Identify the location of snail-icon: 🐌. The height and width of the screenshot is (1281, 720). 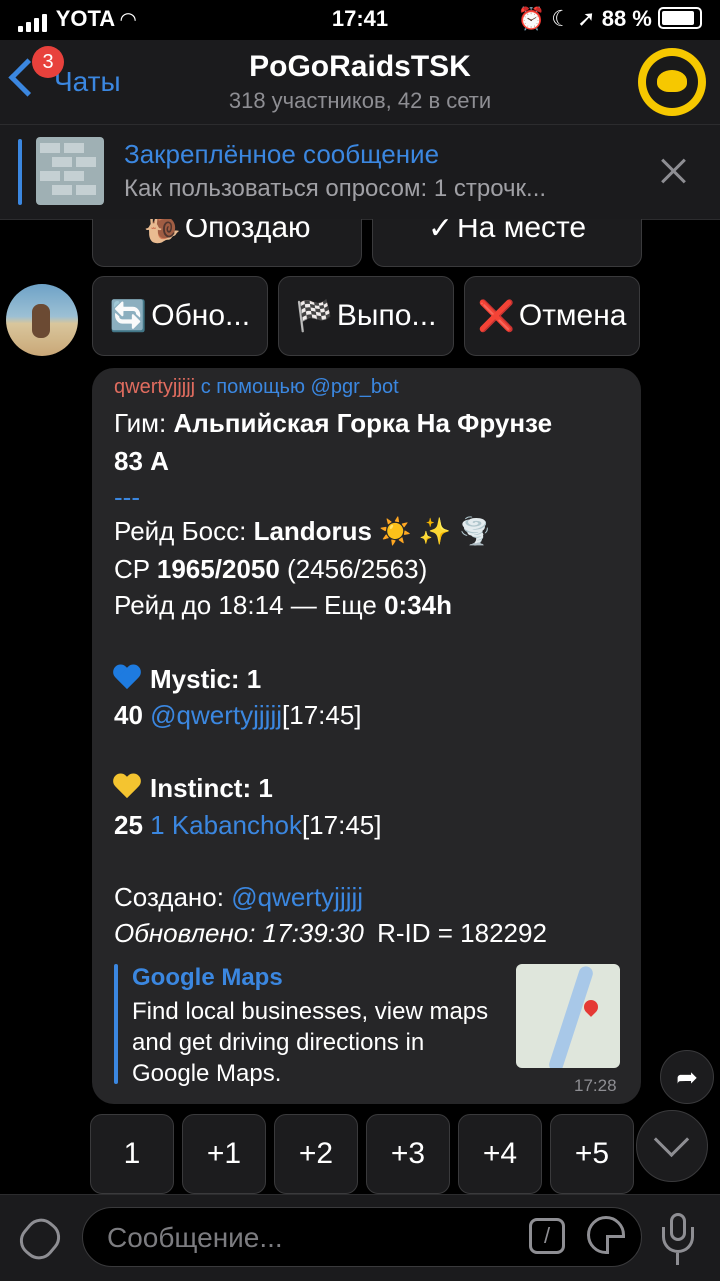
(162, 232).